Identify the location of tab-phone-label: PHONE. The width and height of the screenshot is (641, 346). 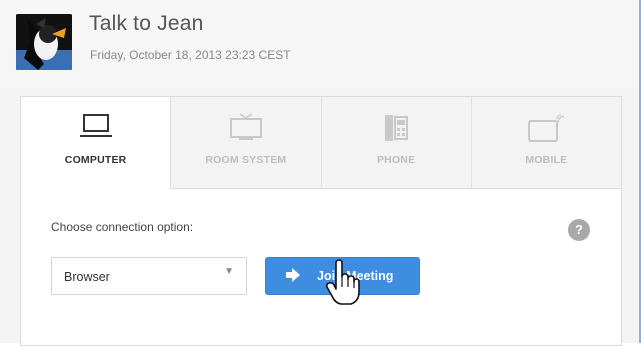
(396, 160).